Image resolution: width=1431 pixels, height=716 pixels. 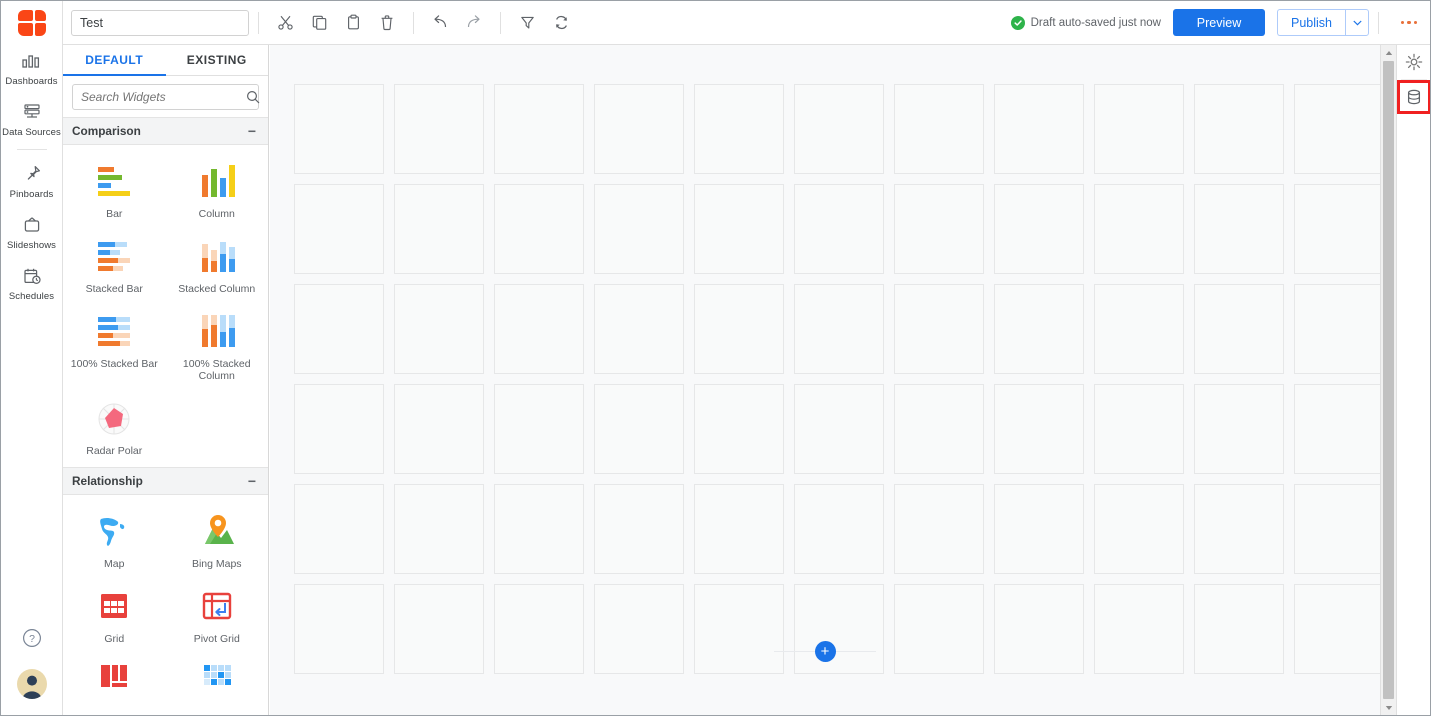 I want to click on widget-grid: Grid, so click(x=114, y=613).